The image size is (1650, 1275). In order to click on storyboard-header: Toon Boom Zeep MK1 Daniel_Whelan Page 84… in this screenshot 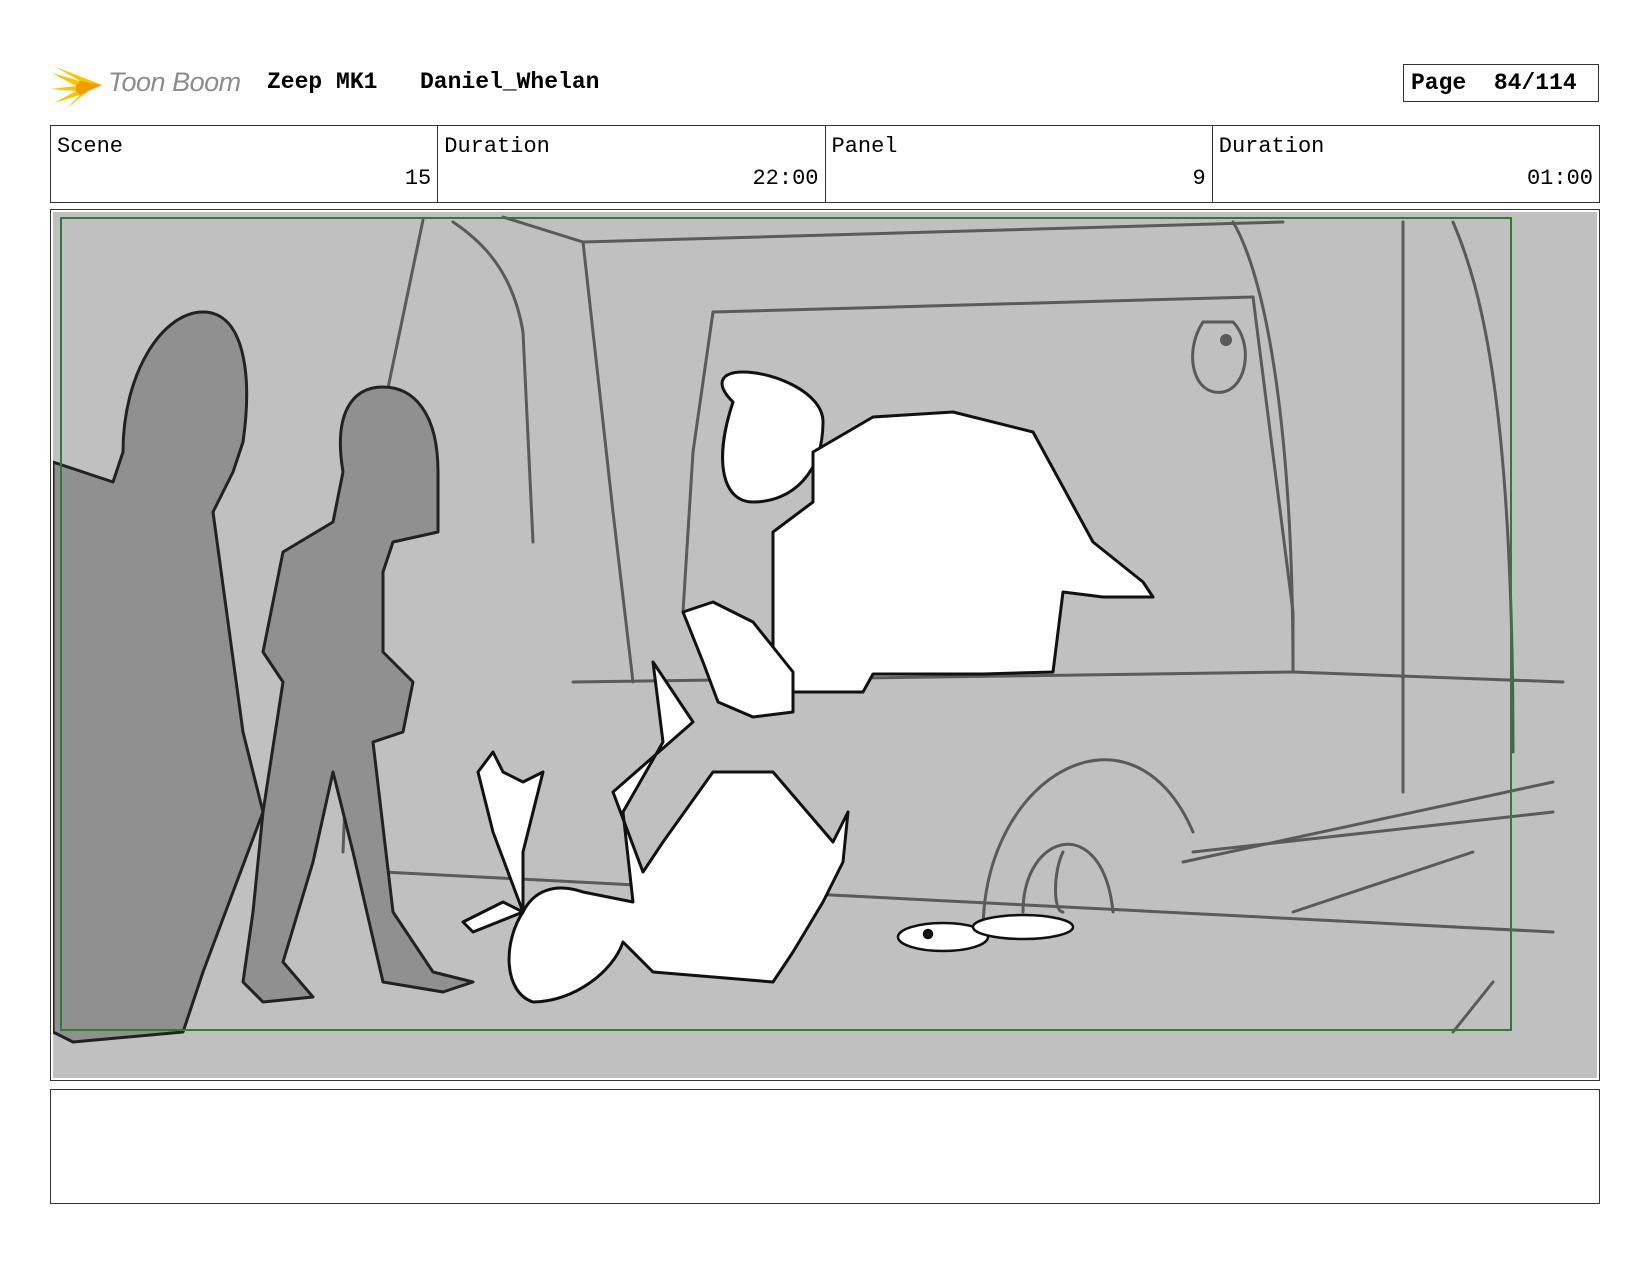, I will do `click(825, 85)`.